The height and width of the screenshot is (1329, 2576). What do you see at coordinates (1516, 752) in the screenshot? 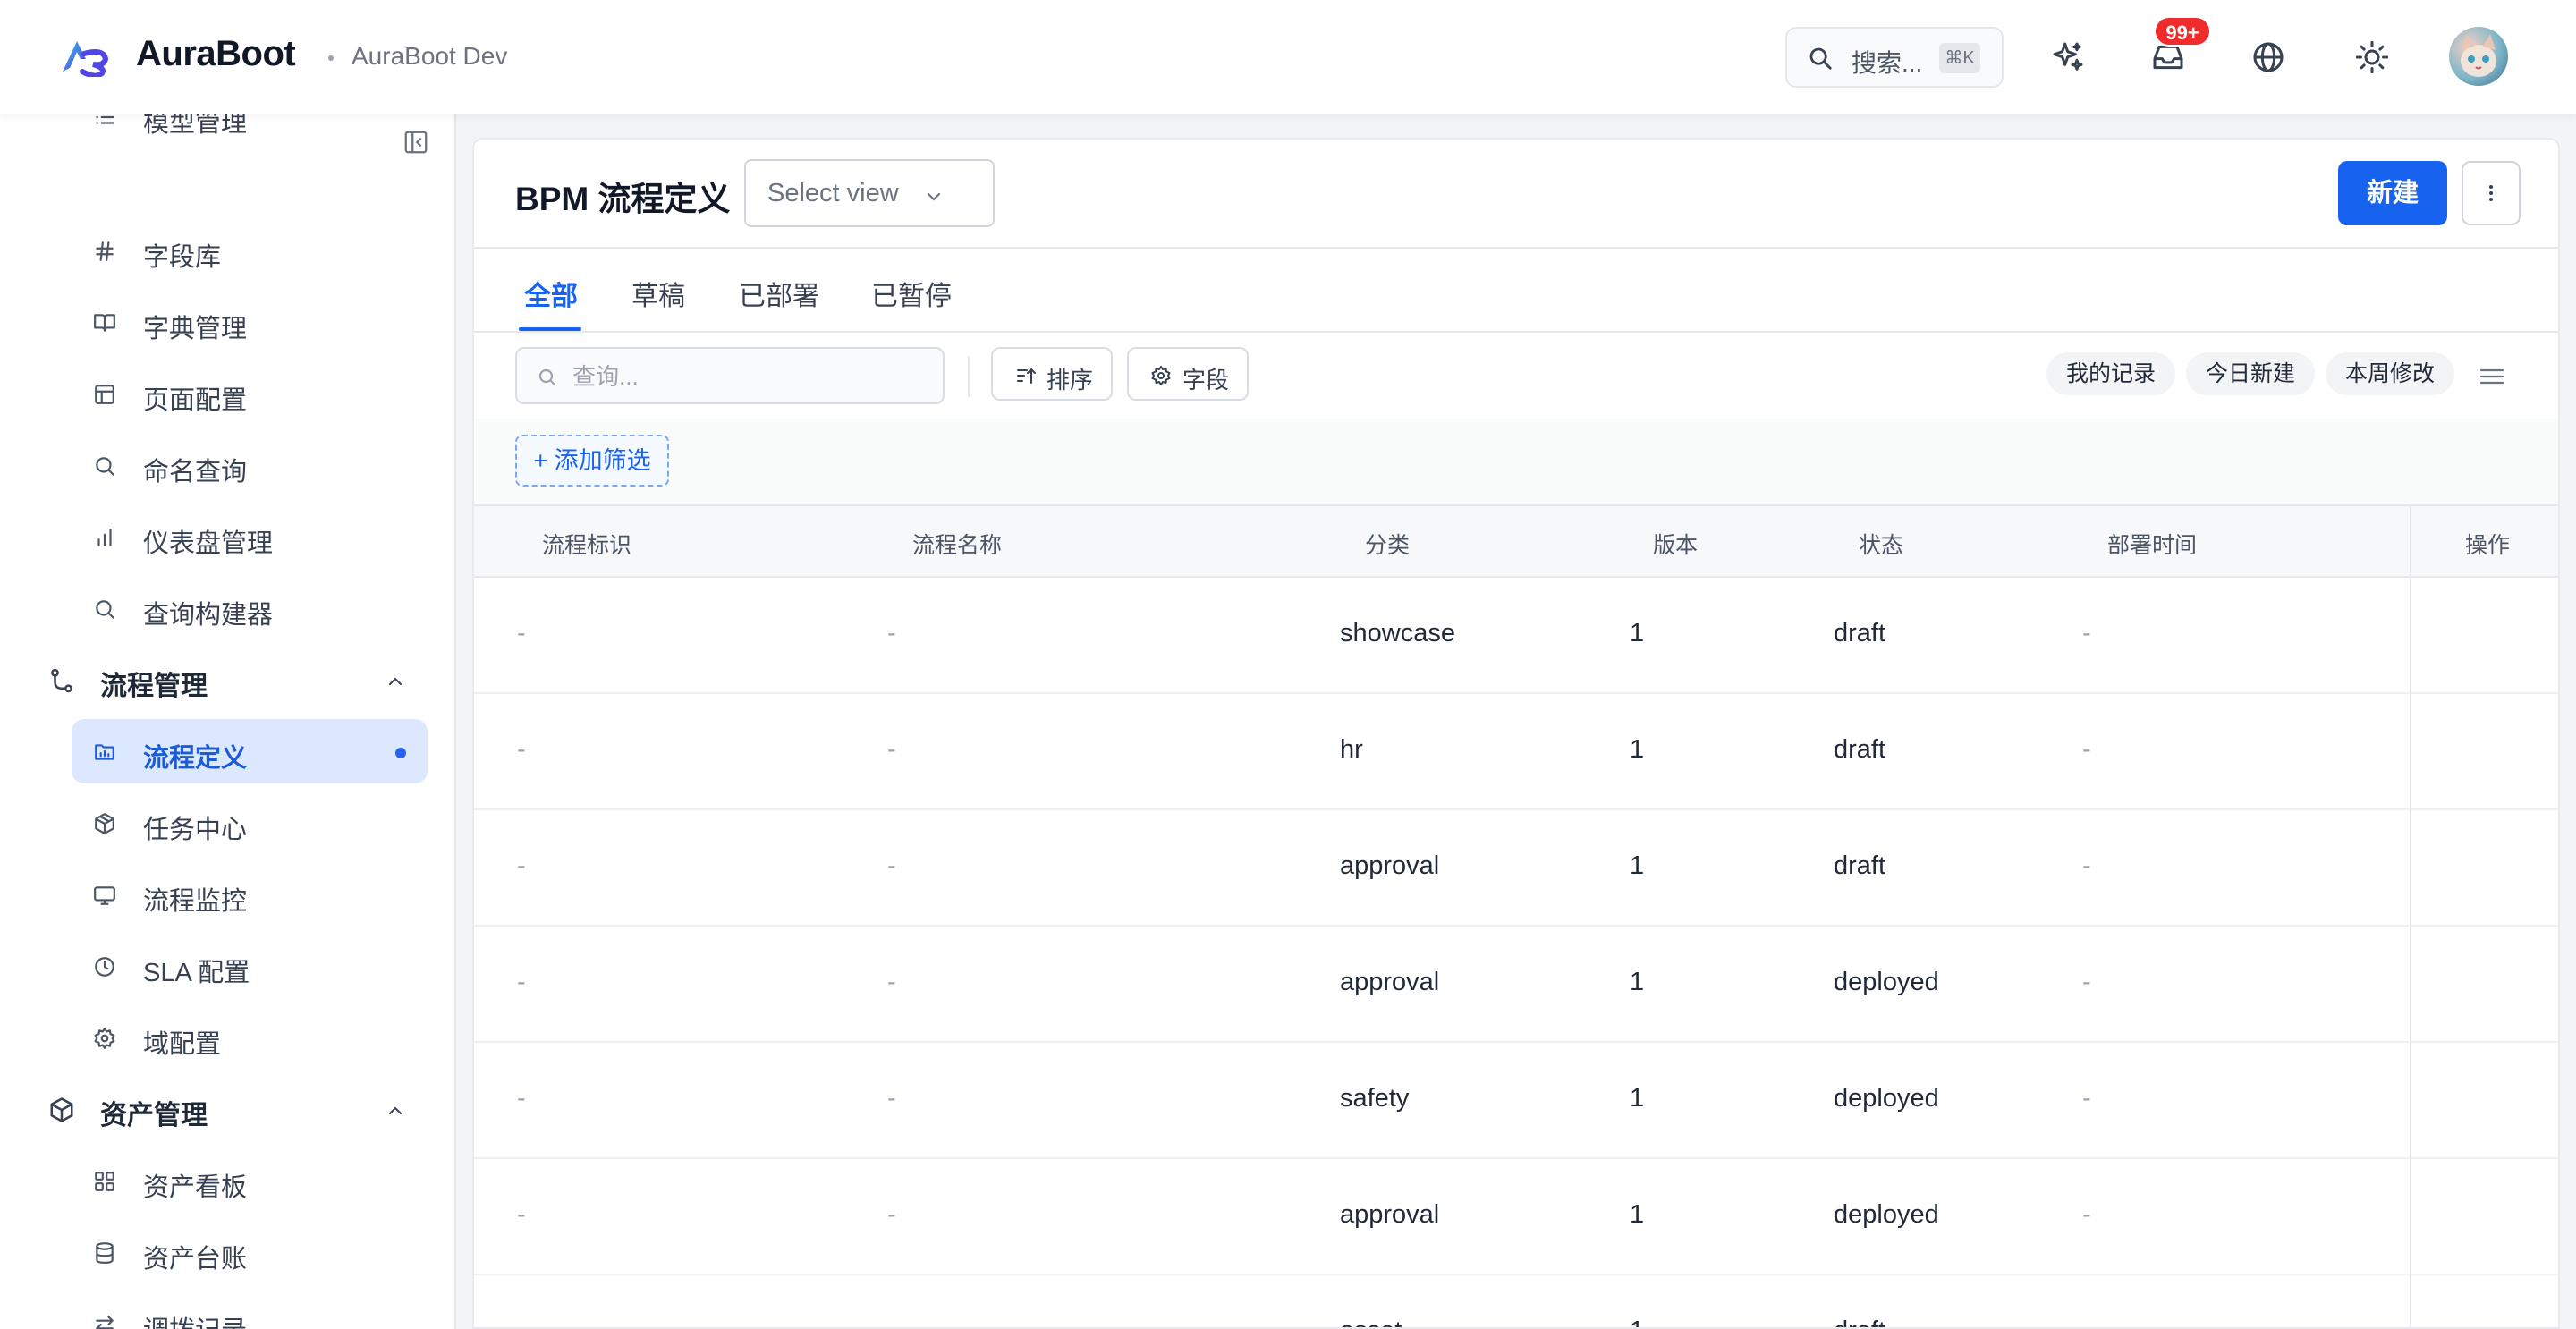
I see `table-row: - - hr 1 draft -` at bounding box center [1516, 752].